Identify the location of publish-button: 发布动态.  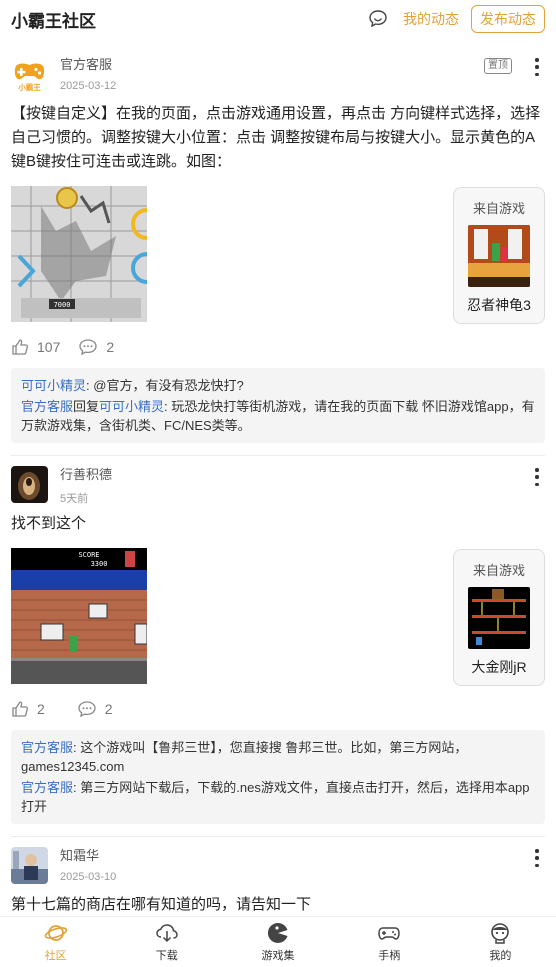
(508, 19).